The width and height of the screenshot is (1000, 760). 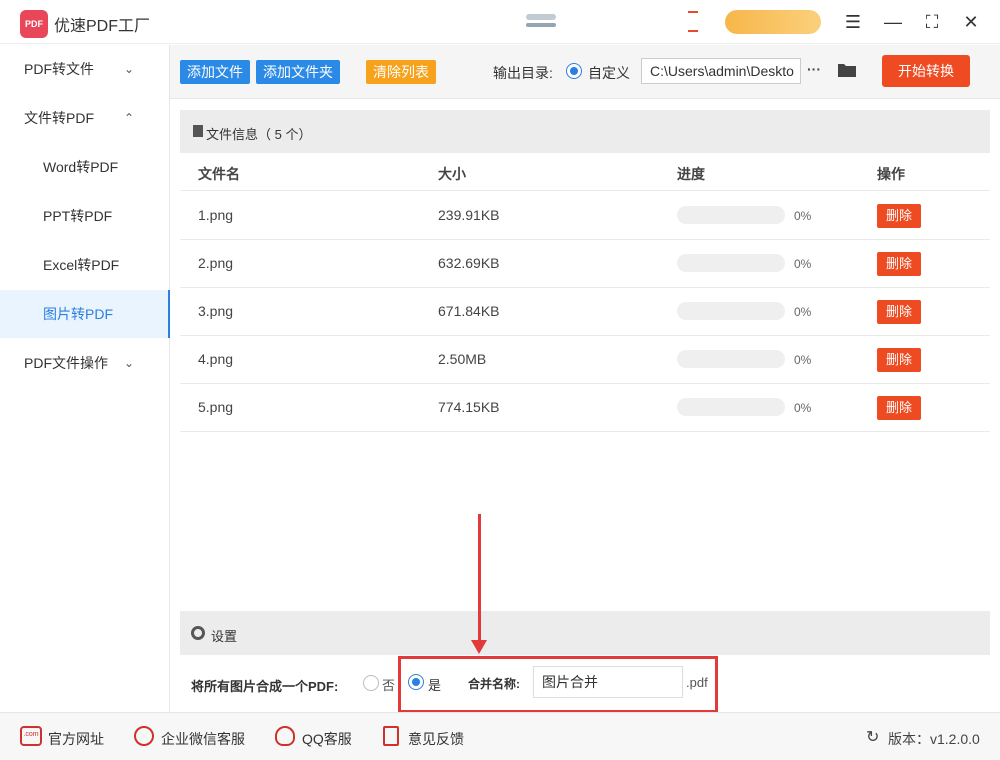 What do you see at coordinates (401, 72) in the screenshot?
I see `clear-list-button: 清除列表` at bounding box center [401, 72].